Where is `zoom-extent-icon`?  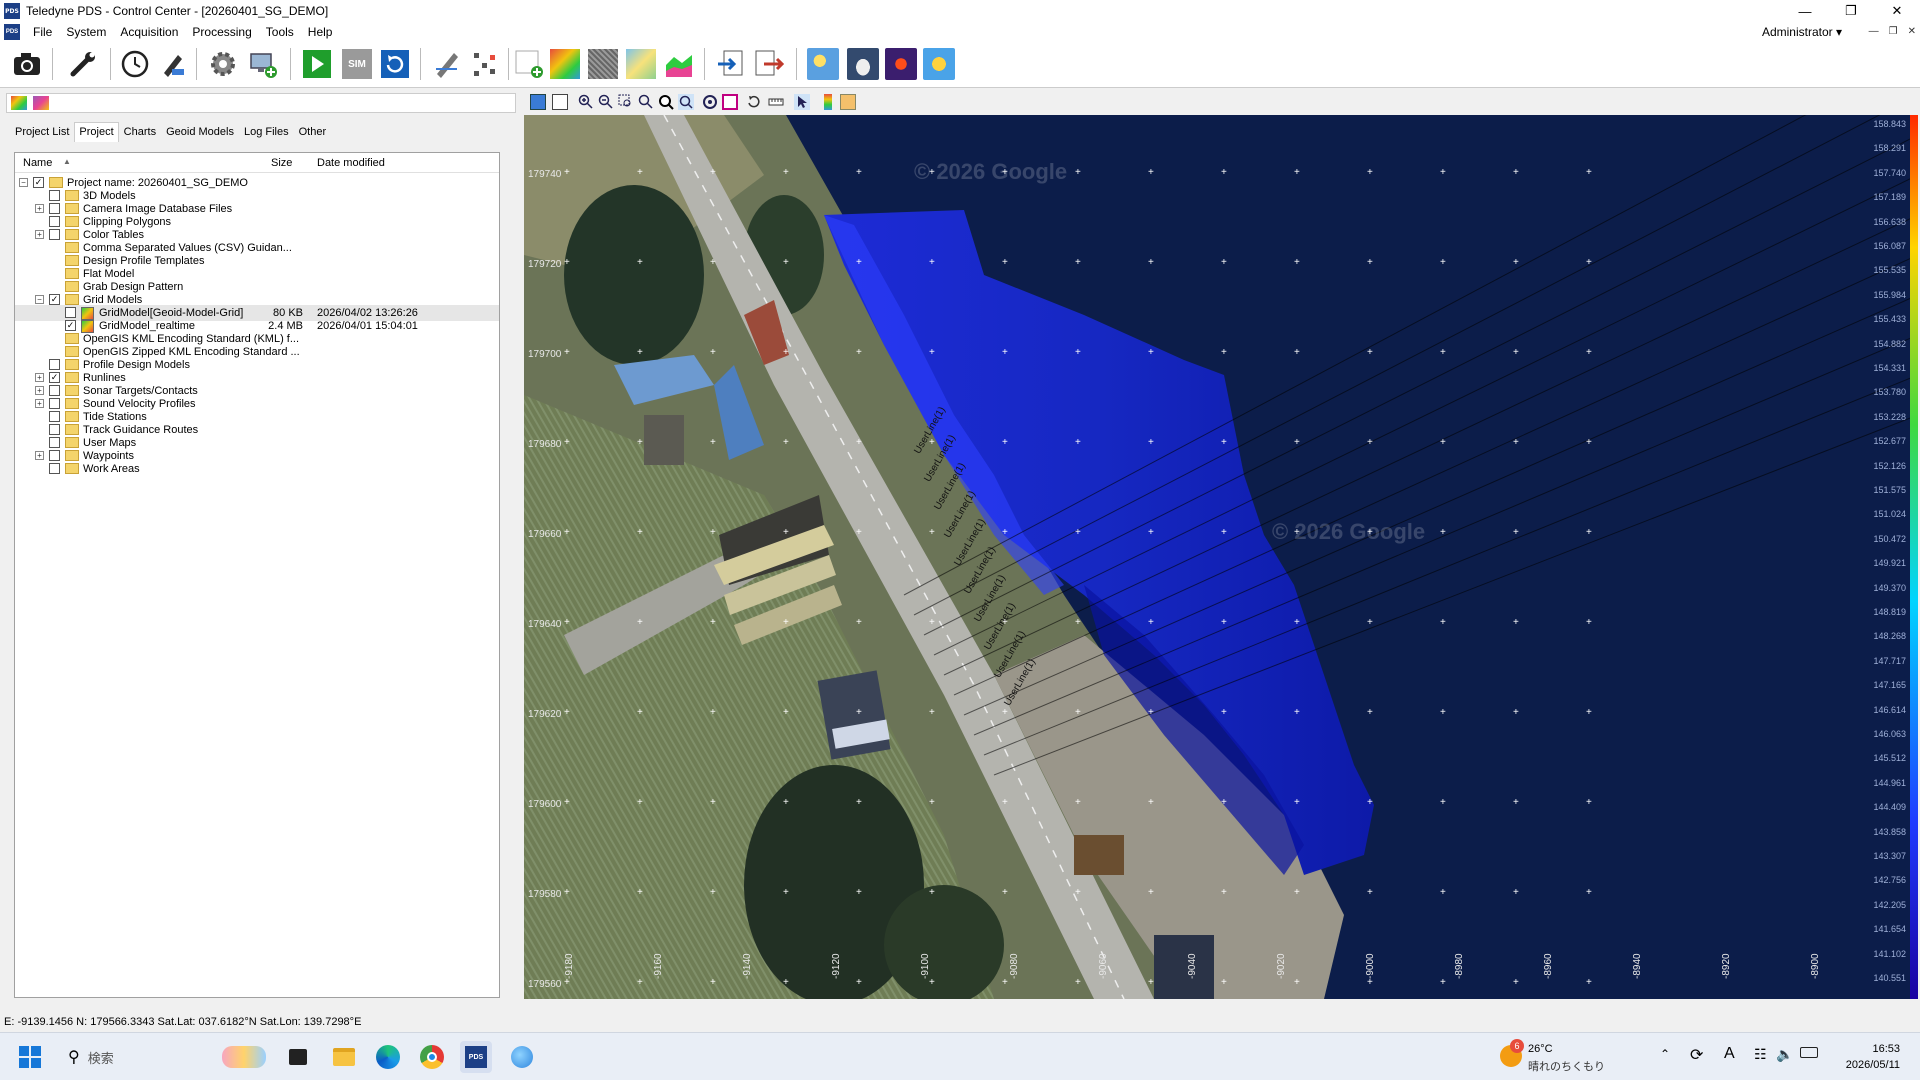
zoom-extent-icon is located at coordinates (646, 102).